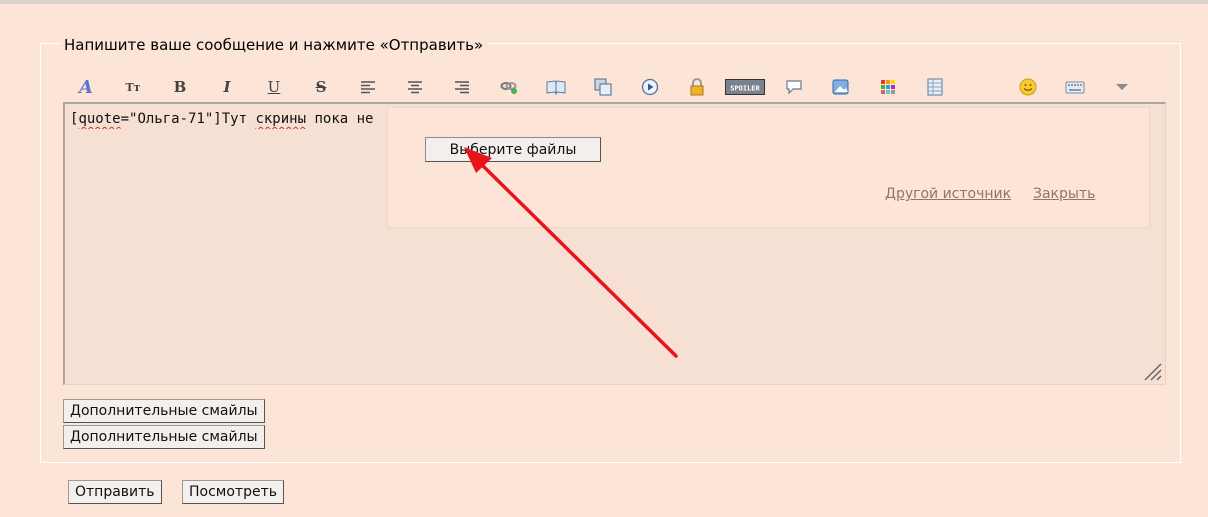 This screenshot has width=1208, height=517. I want to click on close-link: Закрыть, so click(1064, 194).